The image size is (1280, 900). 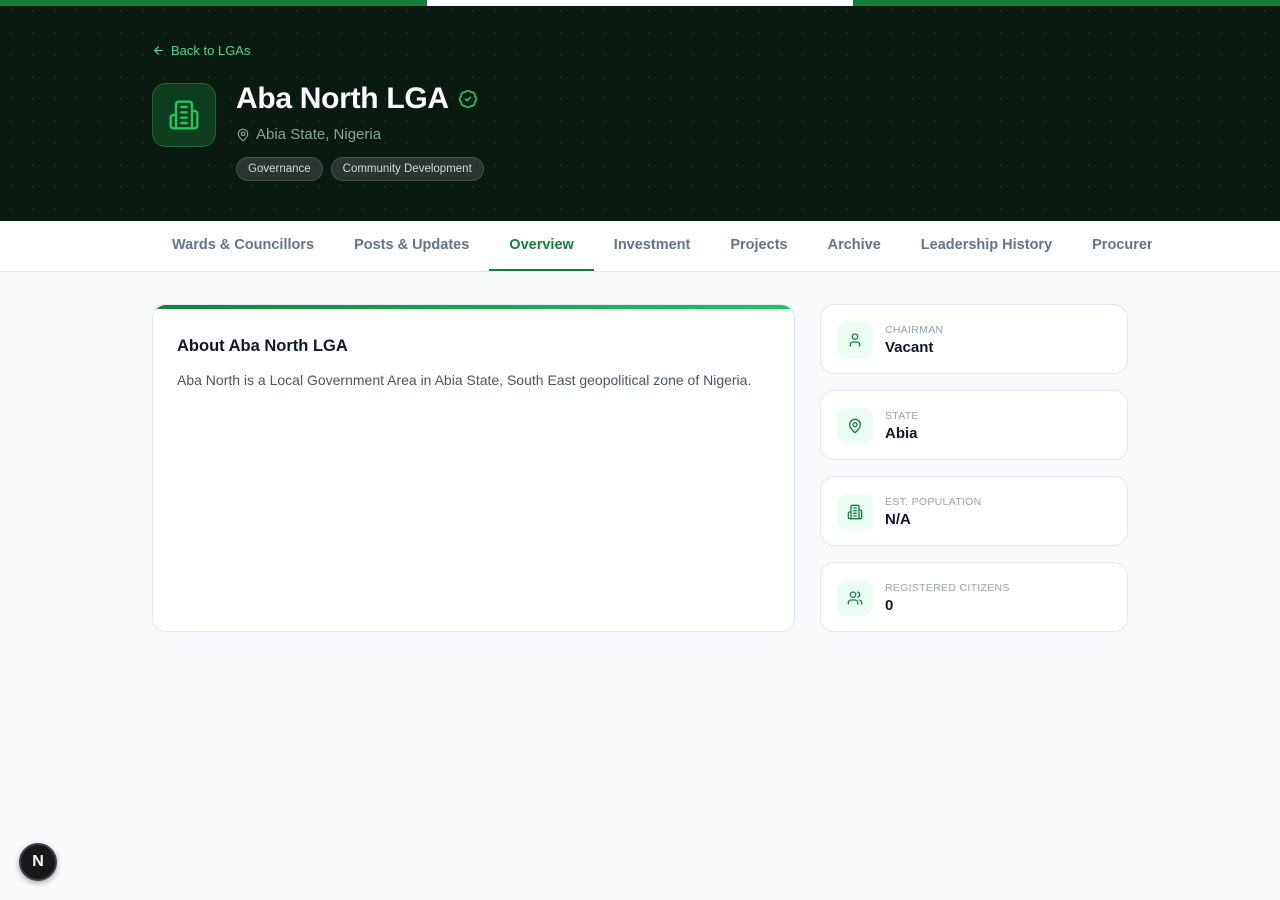 I want to click on flag-stripe-green-right, so click(x=1066, y=3).